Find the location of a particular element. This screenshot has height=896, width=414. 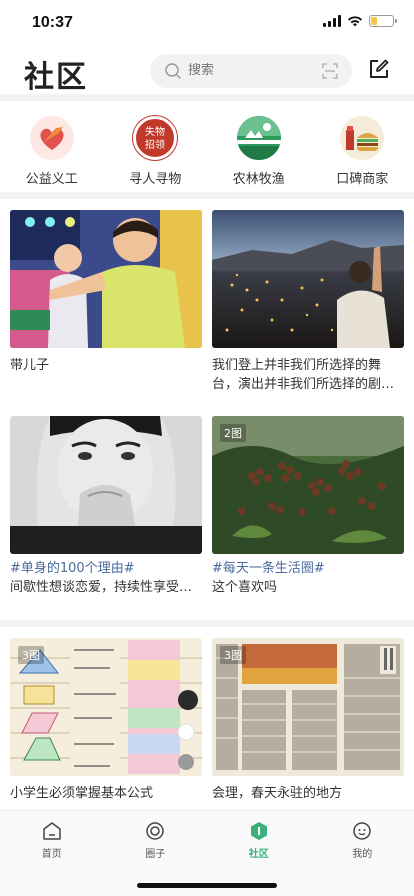

feed-card: 3图 小学生必须掌握基本公式 is located at coordinates (106, 720).